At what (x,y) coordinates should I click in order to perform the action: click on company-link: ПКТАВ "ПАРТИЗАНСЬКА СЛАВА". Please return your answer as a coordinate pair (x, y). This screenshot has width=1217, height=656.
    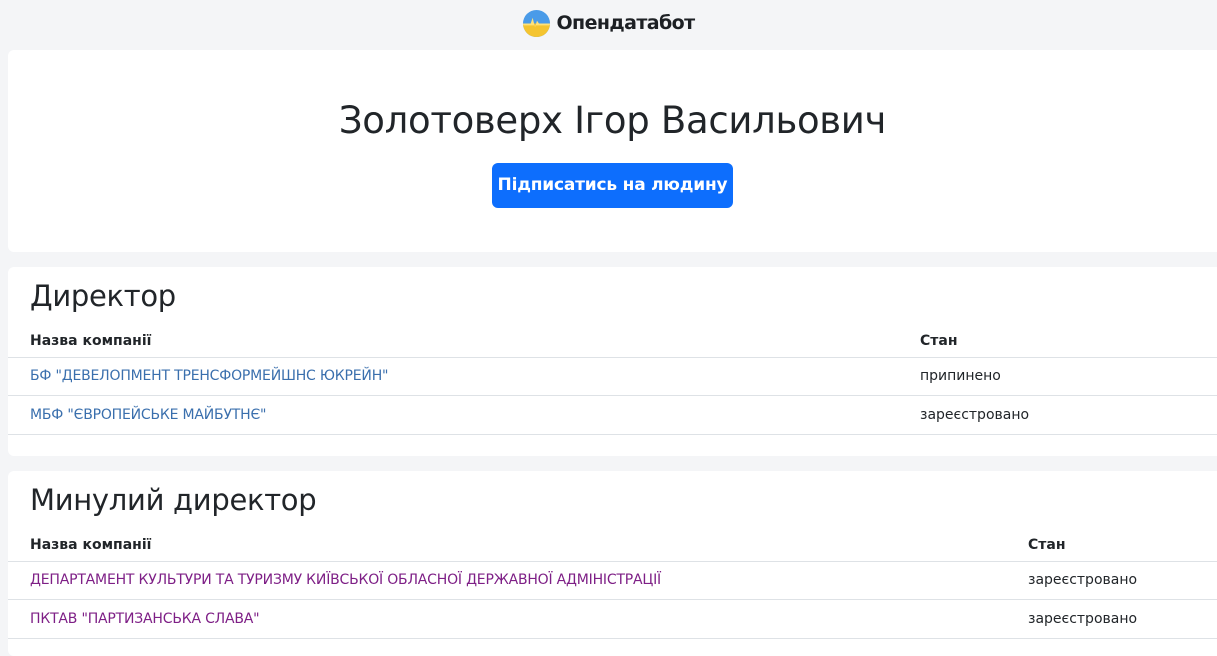
    Looking at the image, I should click on (145, 619).